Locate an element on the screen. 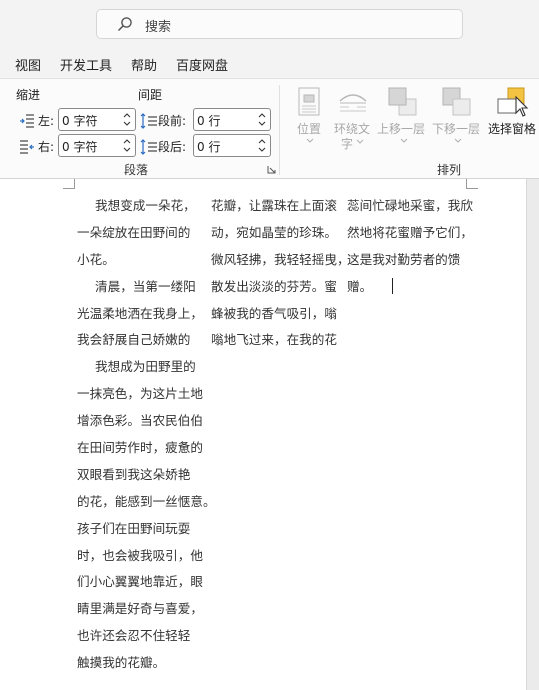 This screenshot has width=539, height=690. indent-left-label: 左: is located at coordinates (46, 121).